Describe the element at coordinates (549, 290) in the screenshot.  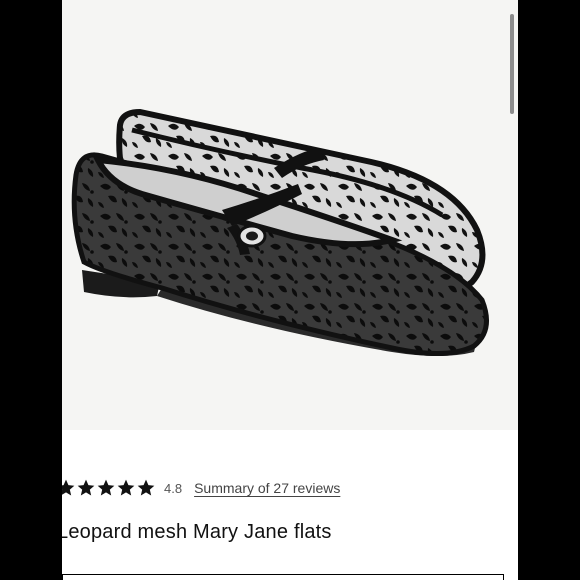
I see `right-frame-bar` at that location.